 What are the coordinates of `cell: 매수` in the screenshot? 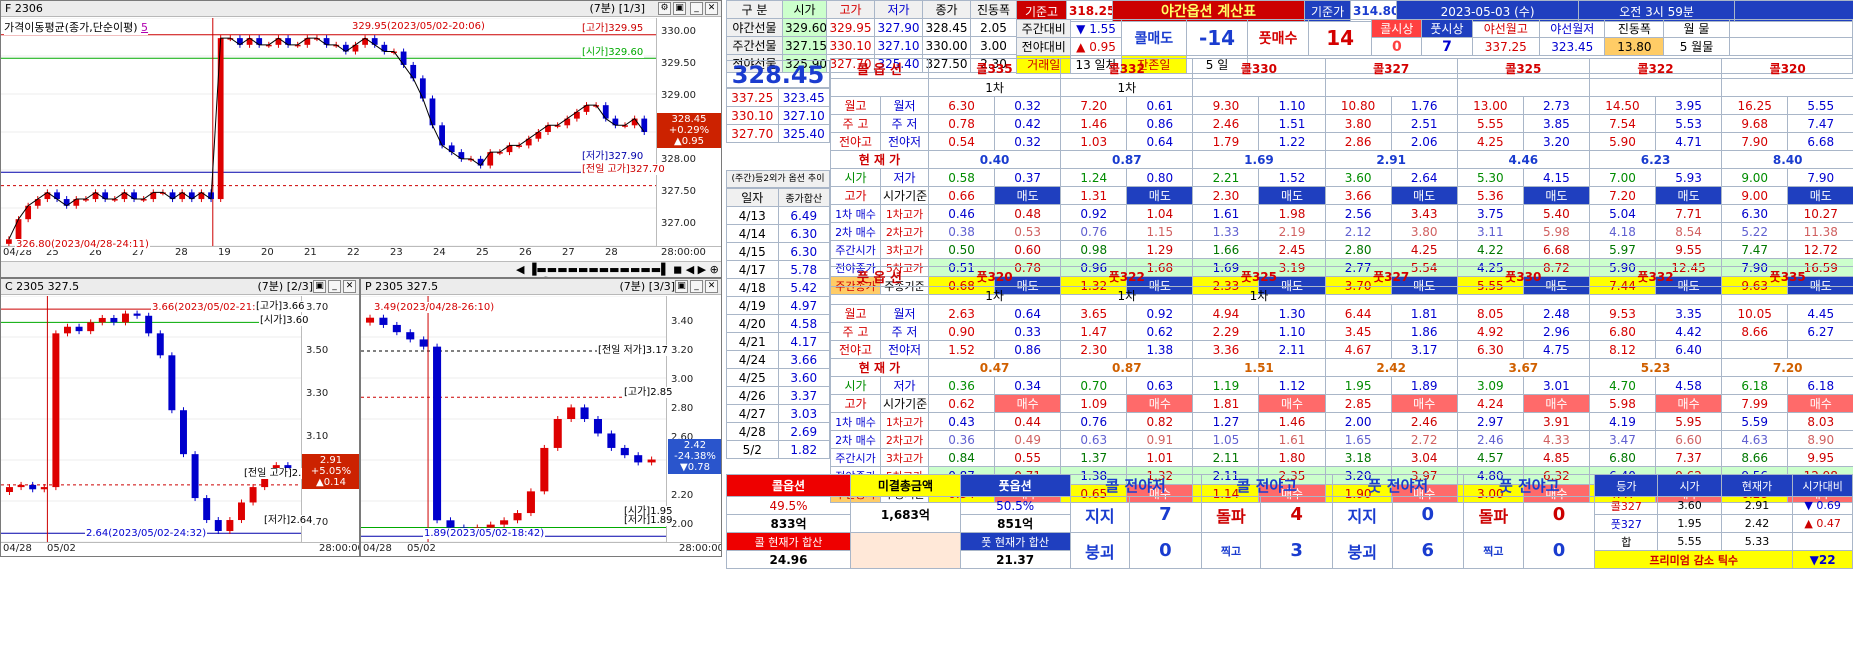 It's located at (1556, 403).